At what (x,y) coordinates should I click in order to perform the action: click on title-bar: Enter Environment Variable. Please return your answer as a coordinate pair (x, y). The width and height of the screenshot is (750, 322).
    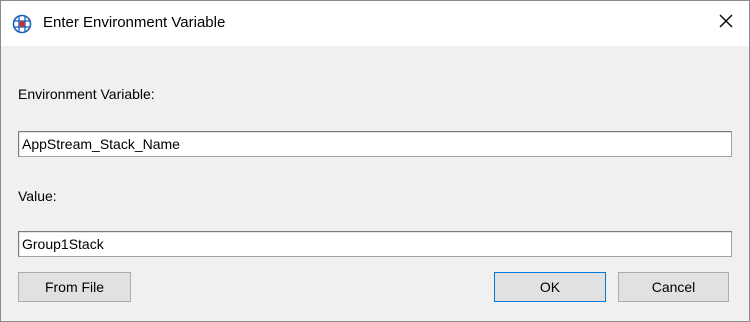
    Looking at the image, I should click on (375, 23).